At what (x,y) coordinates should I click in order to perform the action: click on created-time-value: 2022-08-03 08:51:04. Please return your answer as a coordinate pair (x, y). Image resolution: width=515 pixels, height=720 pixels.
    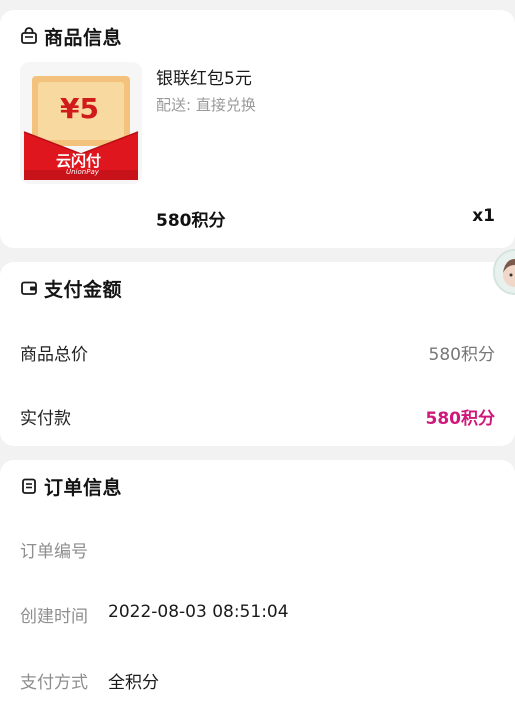
    Looking at the image, I should click on (198, 612).